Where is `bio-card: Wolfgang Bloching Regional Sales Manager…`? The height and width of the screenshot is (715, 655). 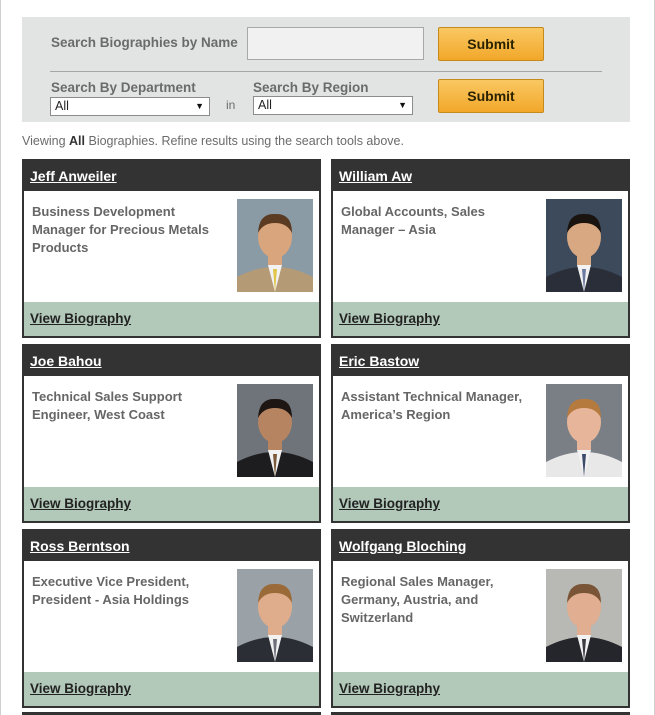 bio-card: Wolfgang Bloching Regional Sales Manager… is located at coordinates (480, 618).